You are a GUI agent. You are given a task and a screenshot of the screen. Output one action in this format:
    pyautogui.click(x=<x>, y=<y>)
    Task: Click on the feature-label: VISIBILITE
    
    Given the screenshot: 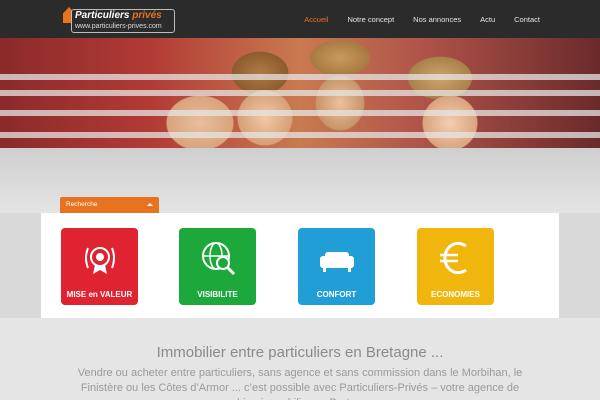 What is the action you would take?
    pyautogui.click(x=217, y=294)
    